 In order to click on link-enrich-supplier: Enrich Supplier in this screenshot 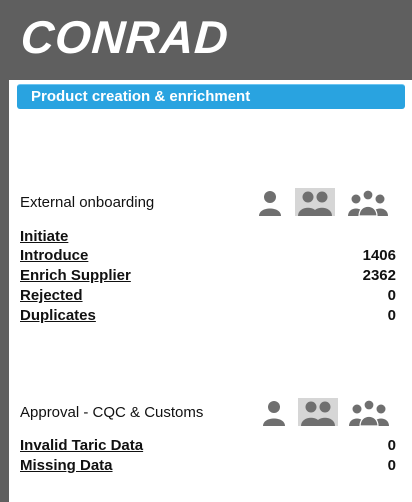, I will do `click(75, 275)`.